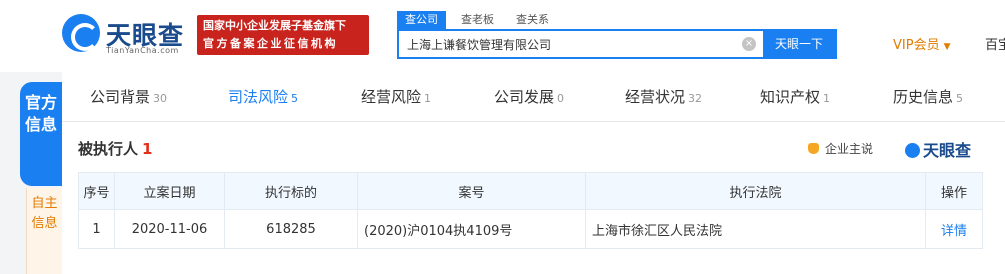  I want to click on col-header-case-number: 案号, so click(471, 191).